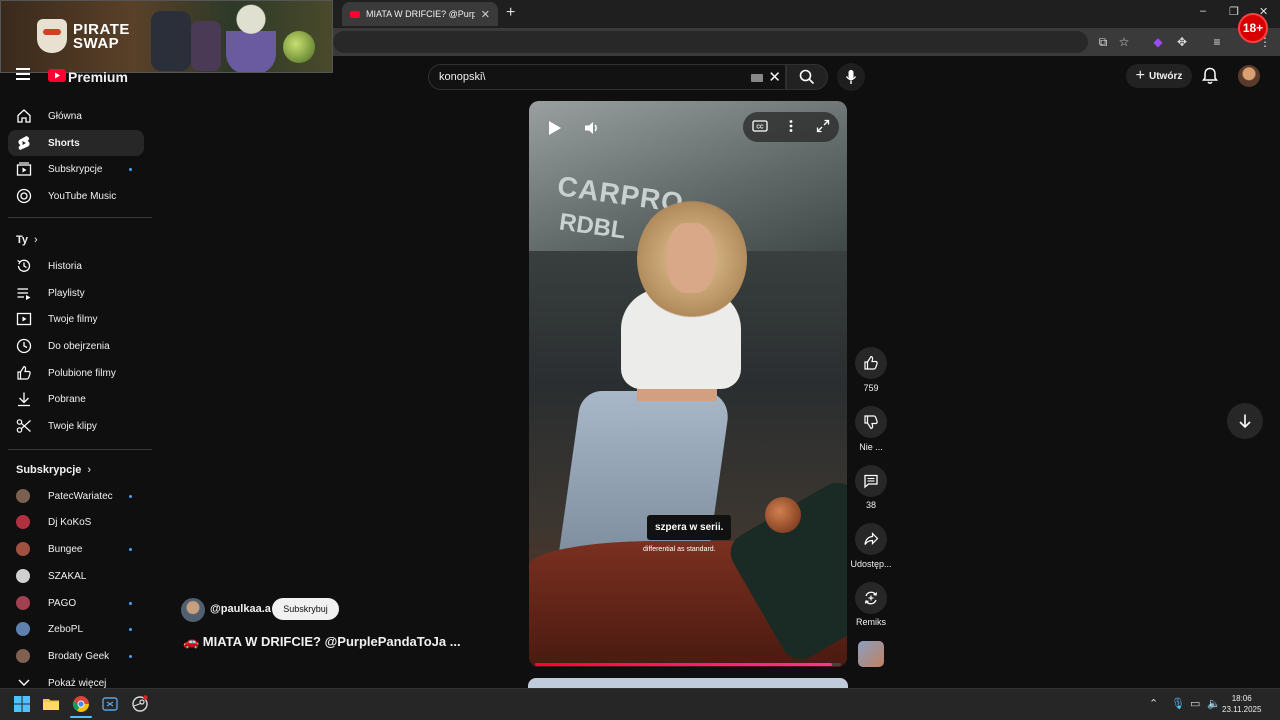  I want to click on sidebar-subscription-item: Brodaty Geek, so click(76, 656).